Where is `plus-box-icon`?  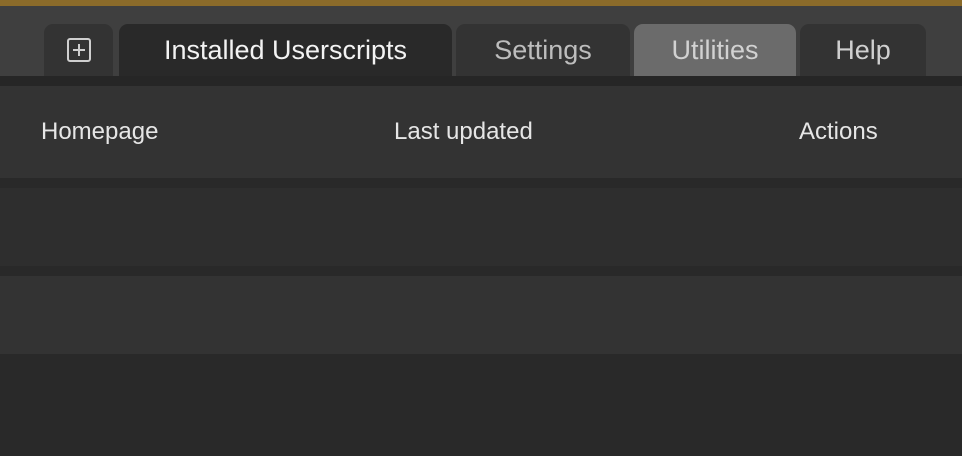
plus-box-icon is located at coordinates (78, 50).